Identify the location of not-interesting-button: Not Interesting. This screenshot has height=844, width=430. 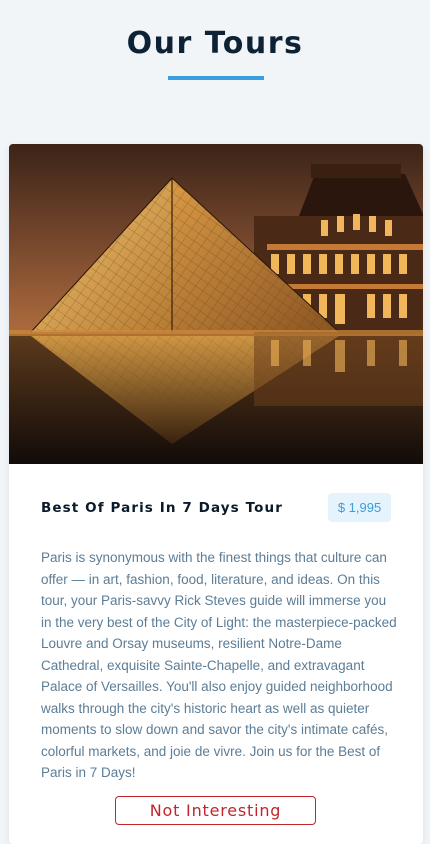
(215, 810).